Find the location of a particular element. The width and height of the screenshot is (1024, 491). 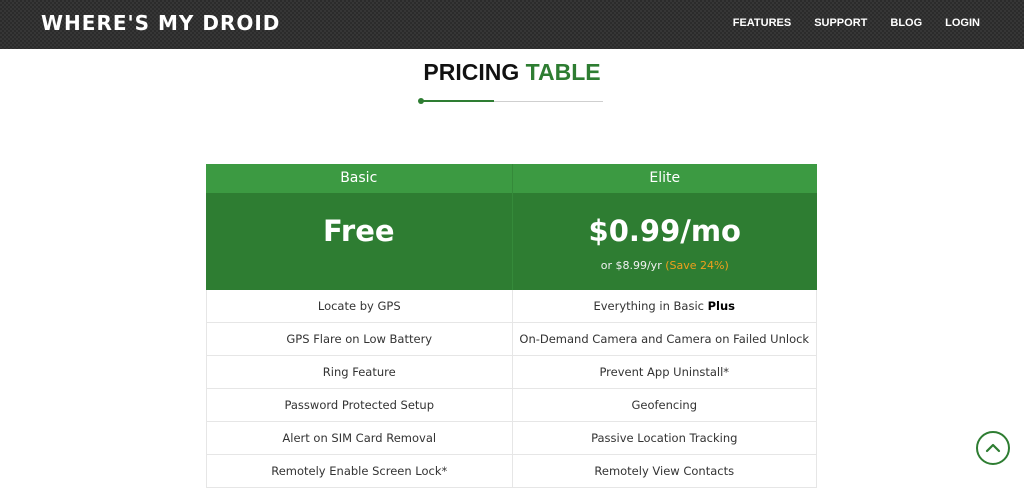

plan-price-box-elite: $0.99/mo or $8.99/yr (Save 24%) is located at coordinates (664, 241).